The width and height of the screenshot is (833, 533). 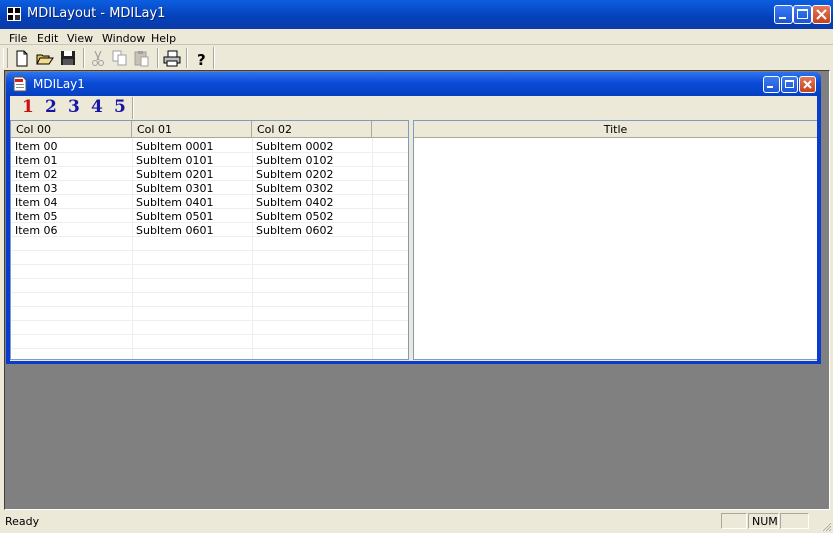 I want to click on status-bar: Ready NUM, so click(x=416, y=521).